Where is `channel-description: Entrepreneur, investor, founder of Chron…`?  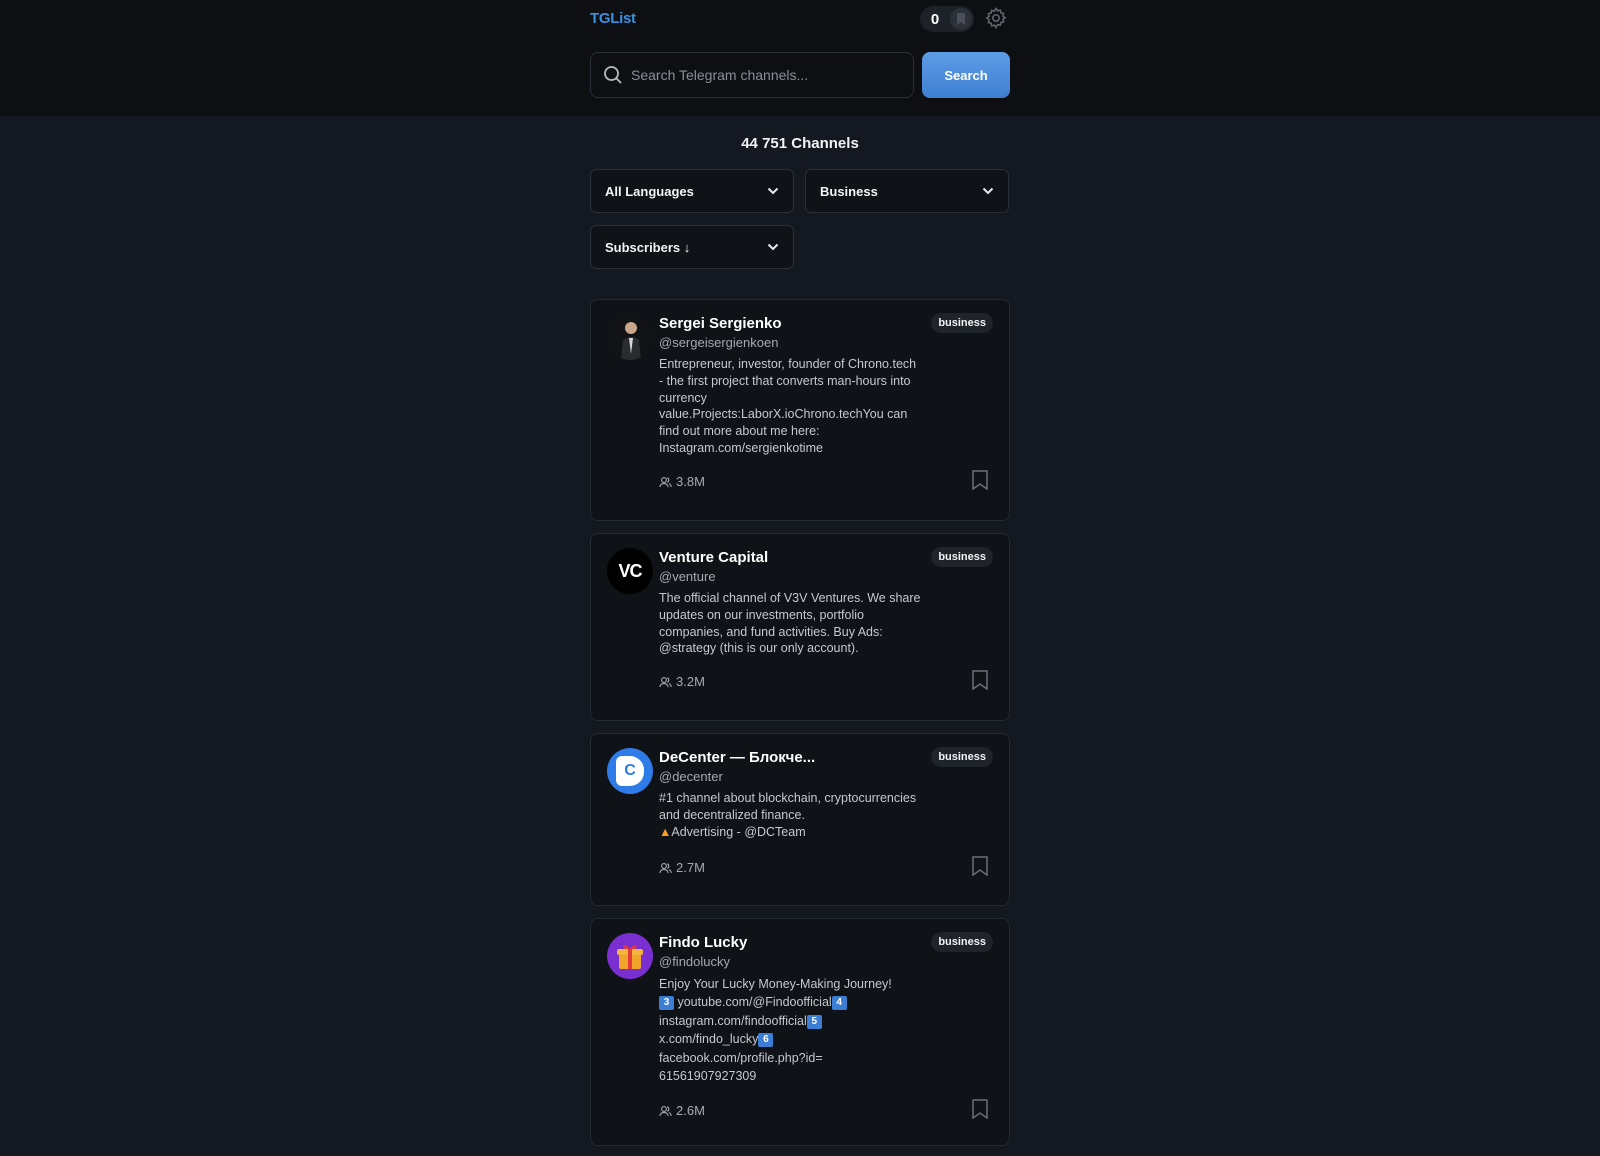 channel-description: Entrepreneur, investor, founder of Chron… is located at coordinates (788, 406).